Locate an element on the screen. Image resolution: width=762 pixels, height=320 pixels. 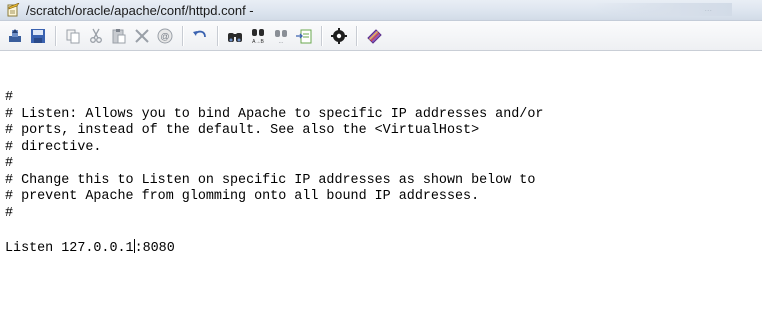
open-button is located at coordinates (15, 36).